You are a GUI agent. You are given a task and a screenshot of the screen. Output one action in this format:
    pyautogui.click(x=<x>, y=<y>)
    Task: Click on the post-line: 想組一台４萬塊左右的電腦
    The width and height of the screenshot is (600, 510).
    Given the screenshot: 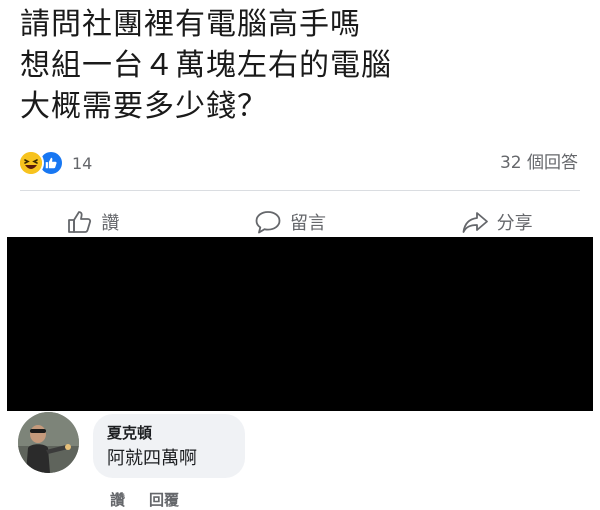 What is the action you would take?
    pyautogui.click(x=206, y=65)
    